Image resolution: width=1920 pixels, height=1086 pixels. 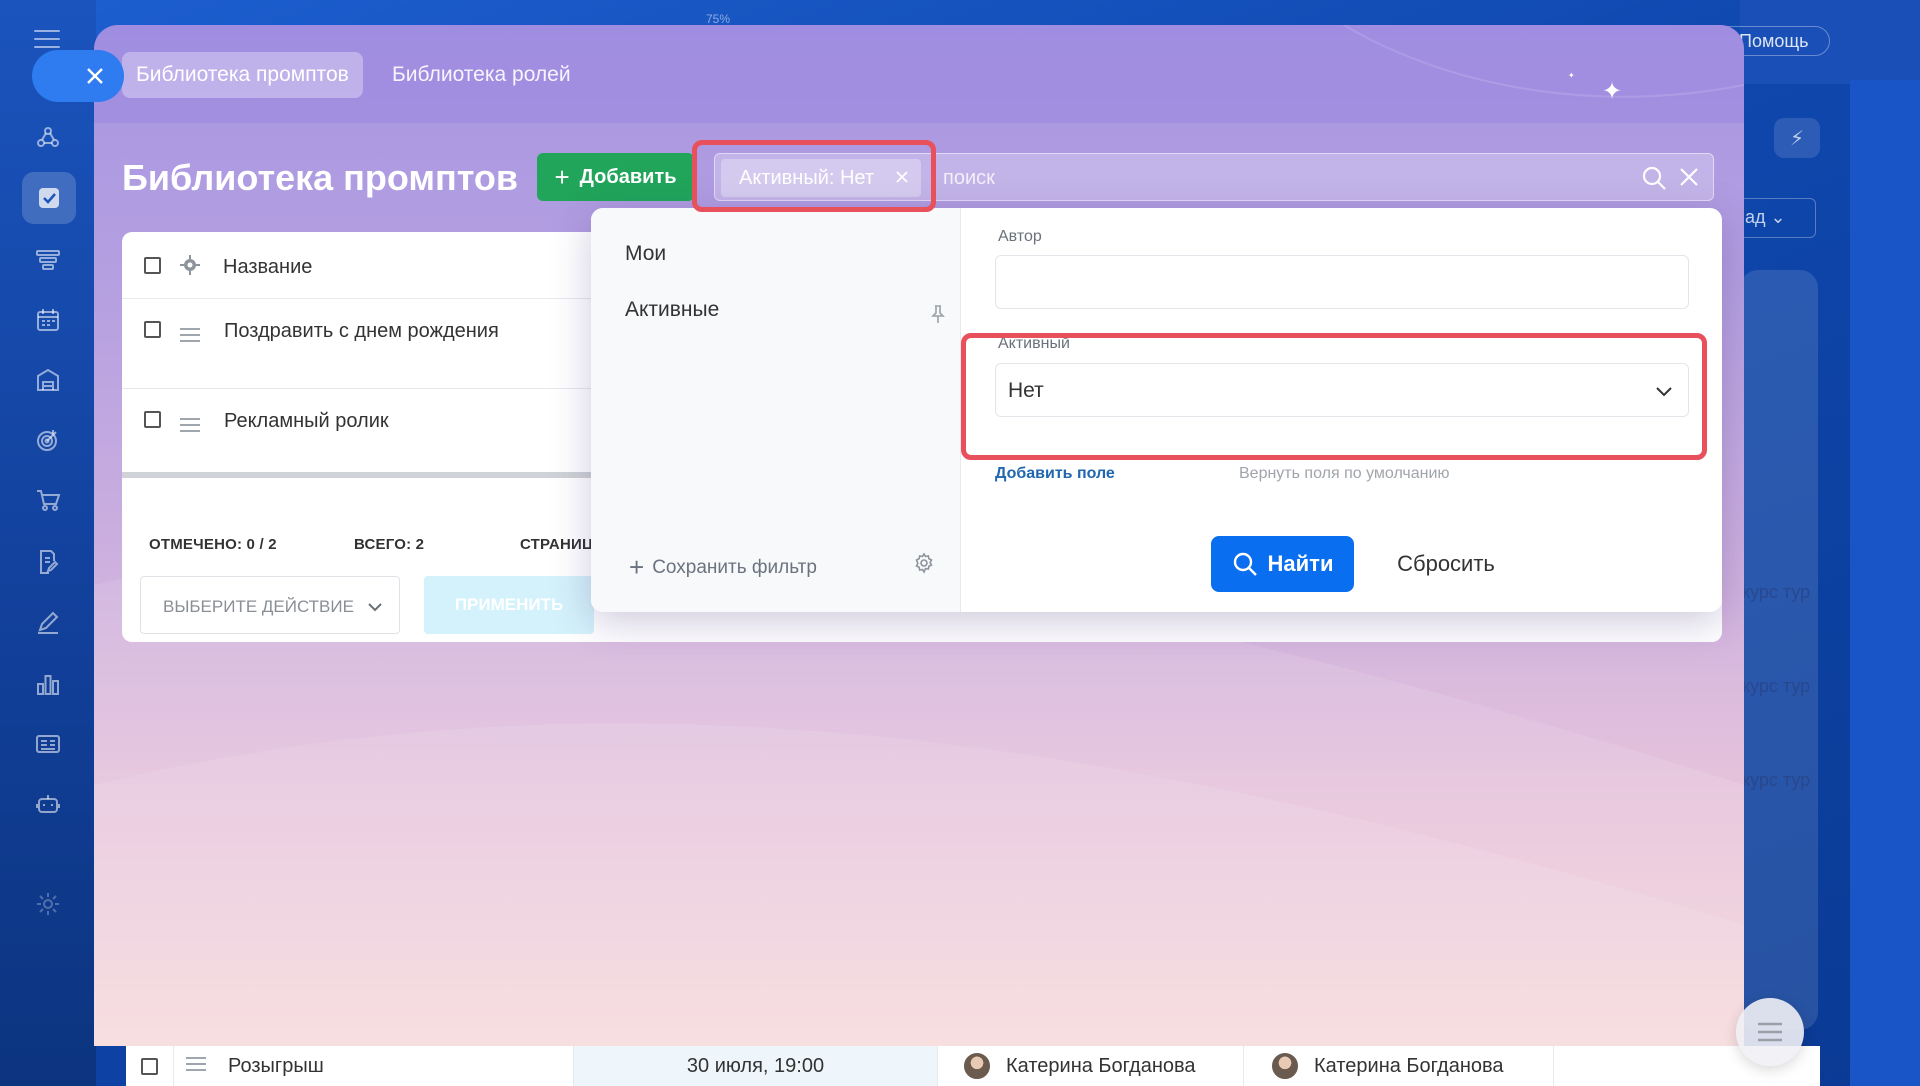 I want to click on author-field, so click(x=1342, y=282).